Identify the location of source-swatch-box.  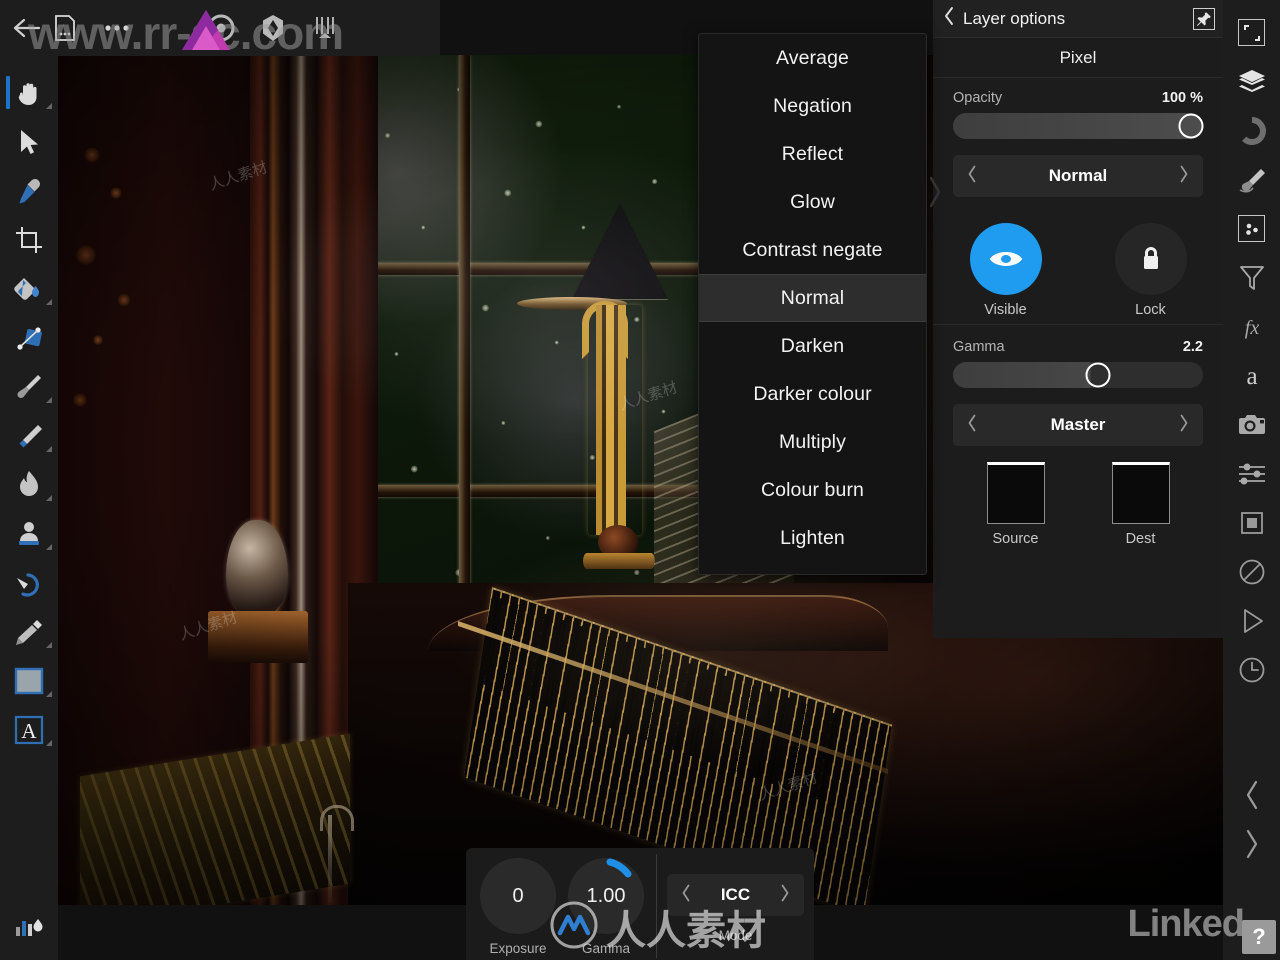
(1015, 493).